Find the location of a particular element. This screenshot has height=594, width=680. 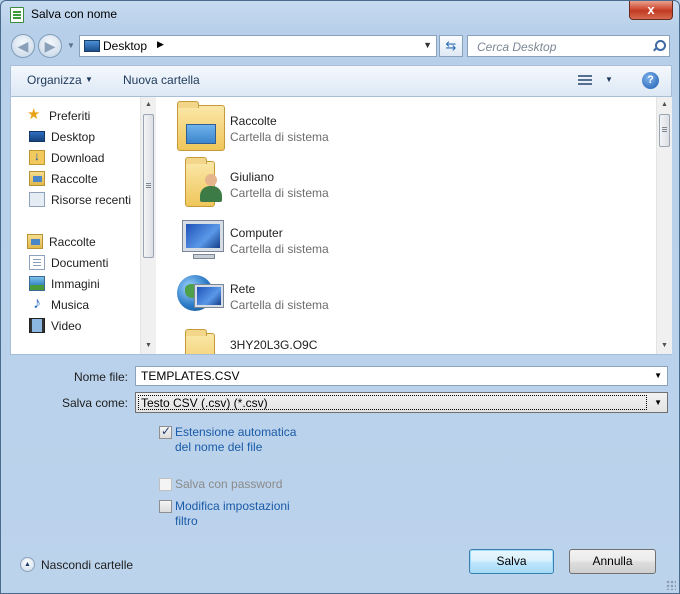

grip-icon is located at coordinates (148, 185).